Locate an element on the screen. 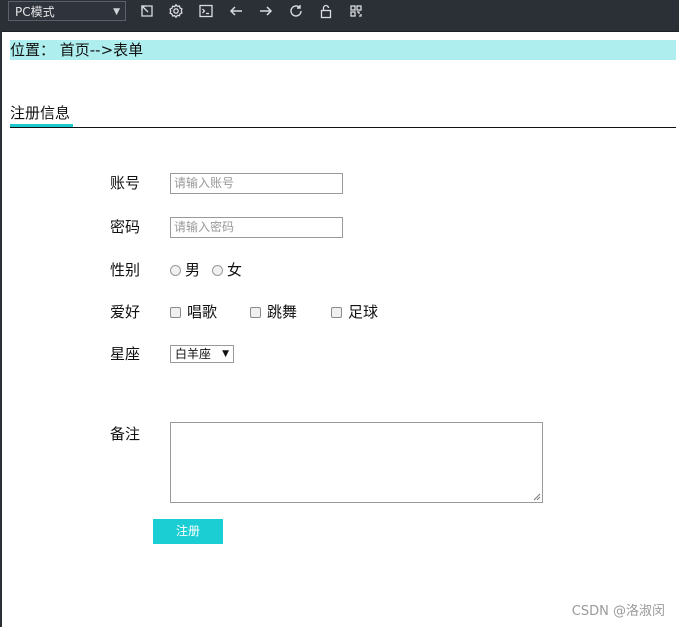 The image size is (679, 627). qr-code-icon is located at coordinates (356, 11).